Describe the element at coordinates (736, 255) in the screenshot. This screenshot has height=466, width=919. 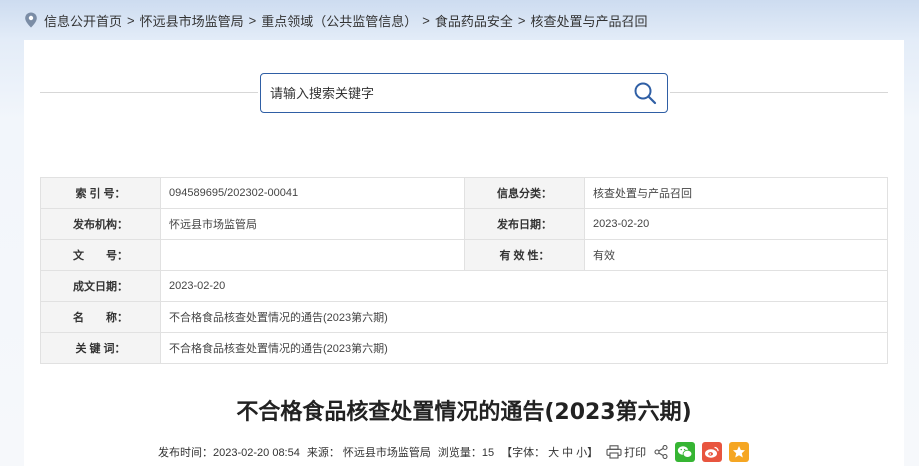
I see `validity-value: 有效` at that location.